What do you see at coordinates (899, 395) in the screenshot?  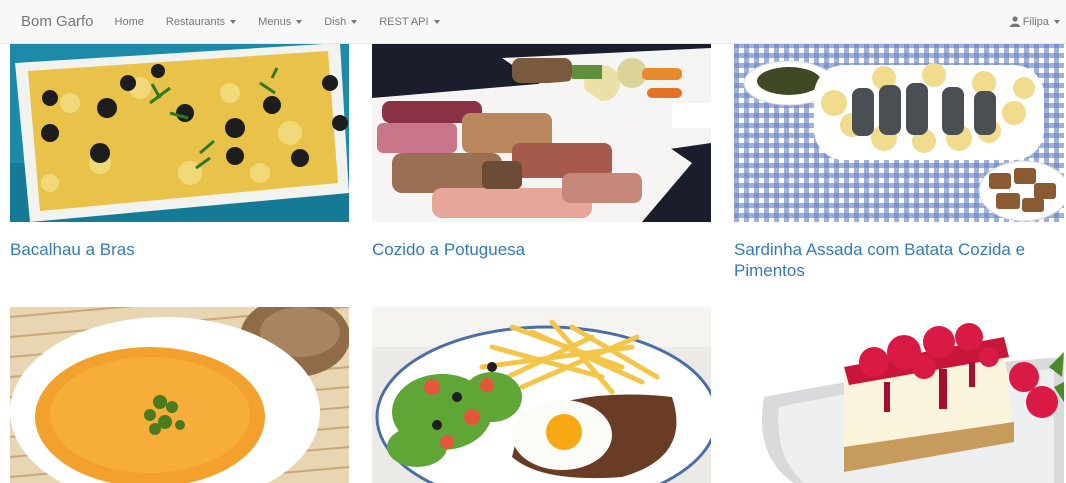 I see `cheesecake-image` at bounding box center [899, 395].